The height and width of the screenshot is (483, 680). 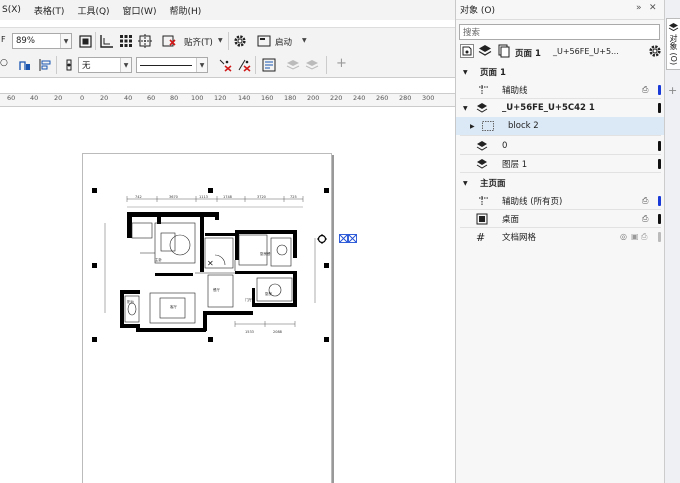 What do you see at coordinates (45, 65) in the screenshot?
I see `align-icon` at bounding box center [45, 65].